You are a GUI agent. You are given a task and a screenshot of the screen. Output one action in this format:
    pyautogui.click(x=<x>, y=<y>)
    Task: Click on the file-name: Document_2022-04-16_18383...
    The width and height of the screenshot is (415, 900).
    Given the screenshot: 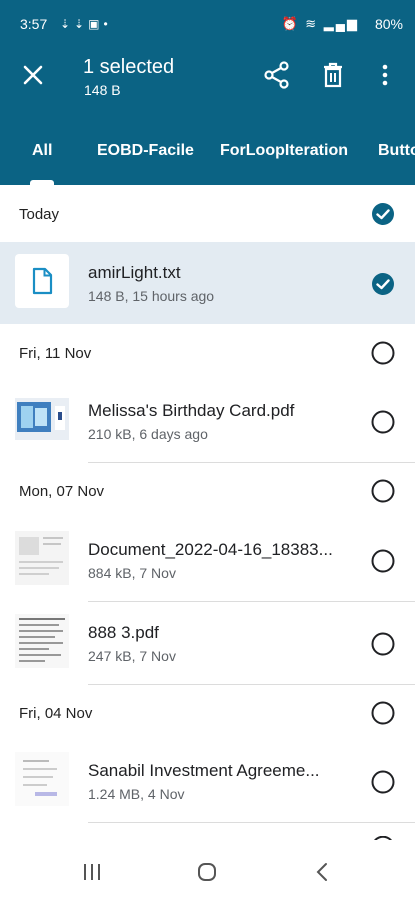 What is the action you would take?
    pyautogui.click(x=210, y=549)
    